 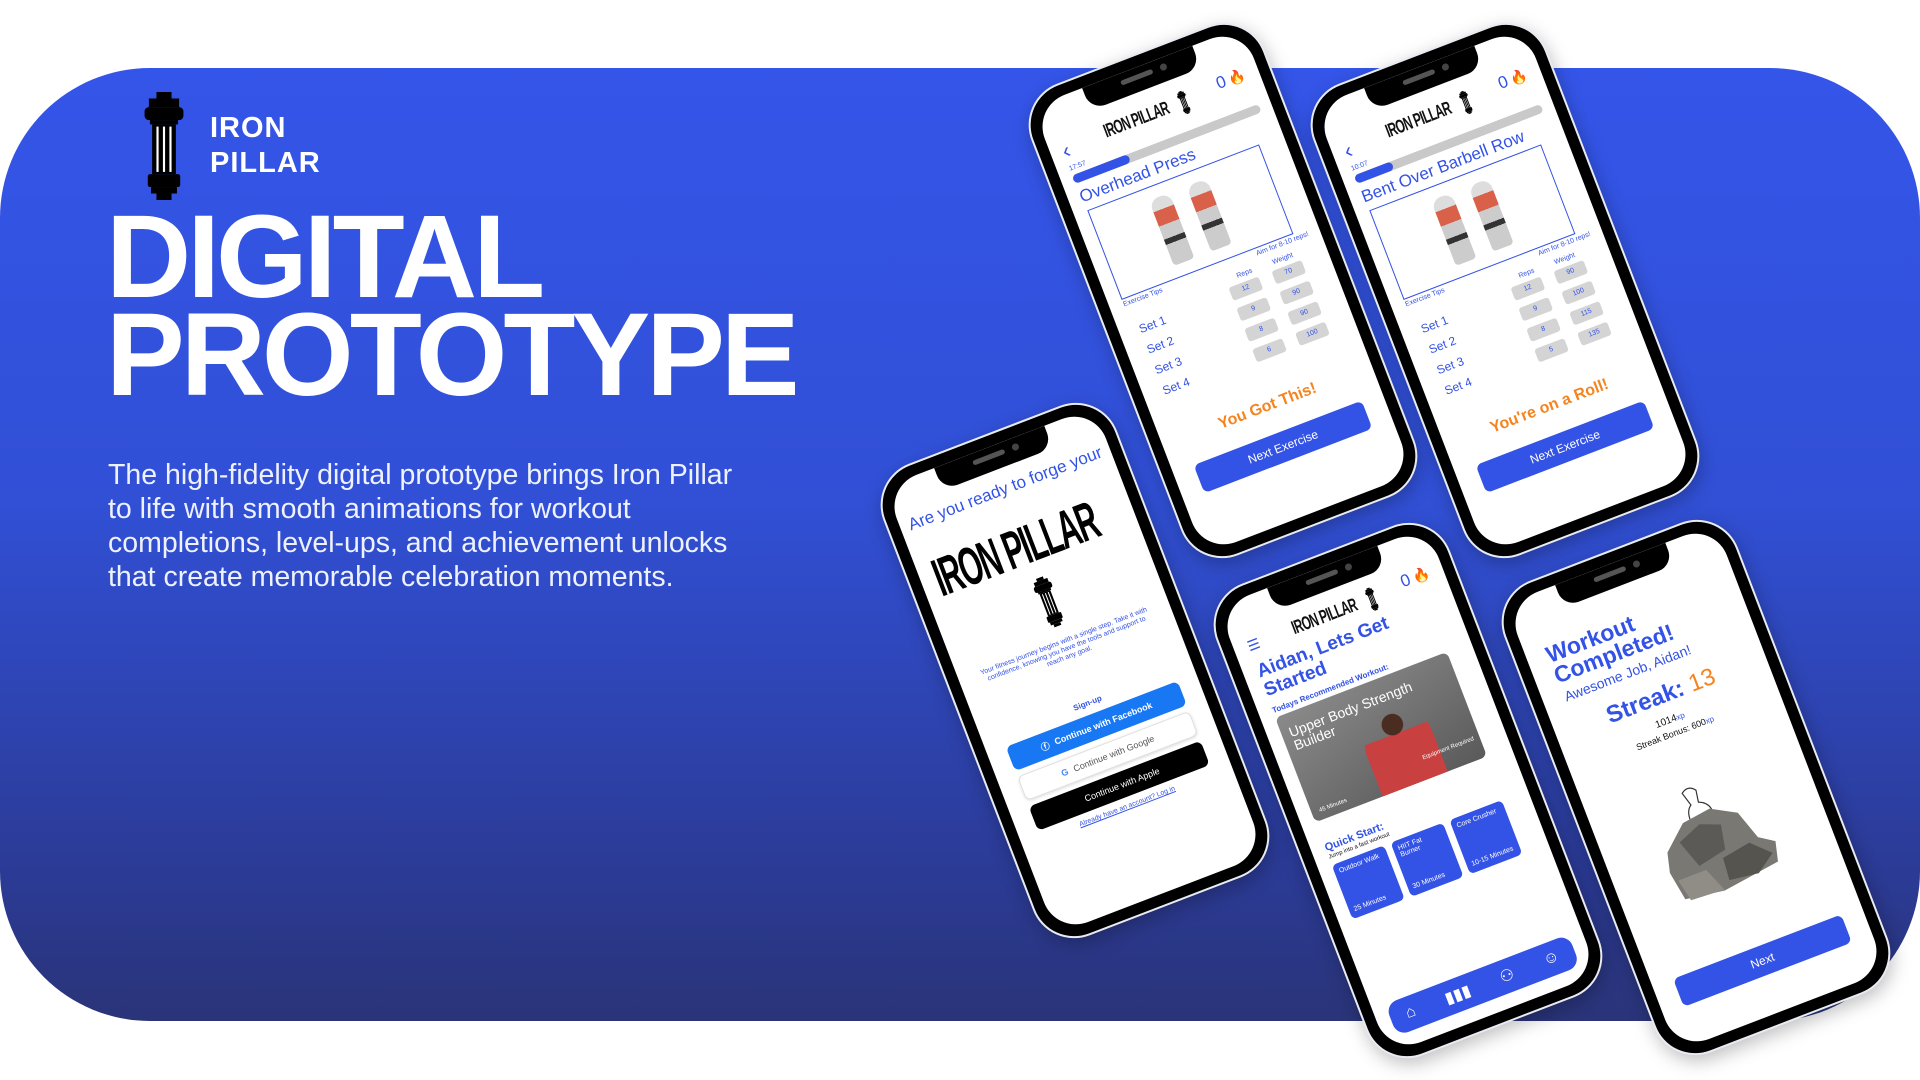 I want to click on tile-name: HIIT Fat Burner, so click(x=1410, y=847).